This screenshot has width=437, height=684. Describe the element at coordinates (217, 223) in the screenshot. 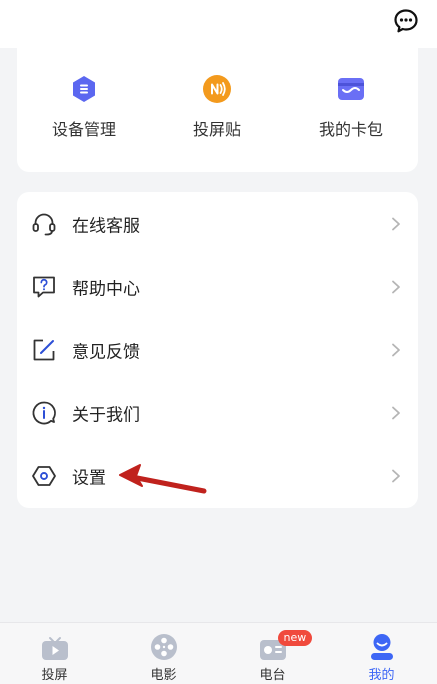

I see `menu-item-online-service: 在线客服` at that location.